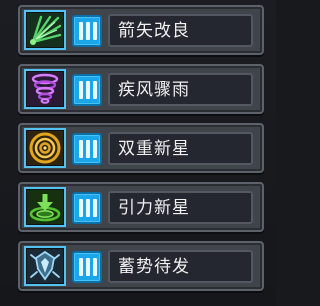  I want to click on gravity-nova-icon, so click(45, 207).